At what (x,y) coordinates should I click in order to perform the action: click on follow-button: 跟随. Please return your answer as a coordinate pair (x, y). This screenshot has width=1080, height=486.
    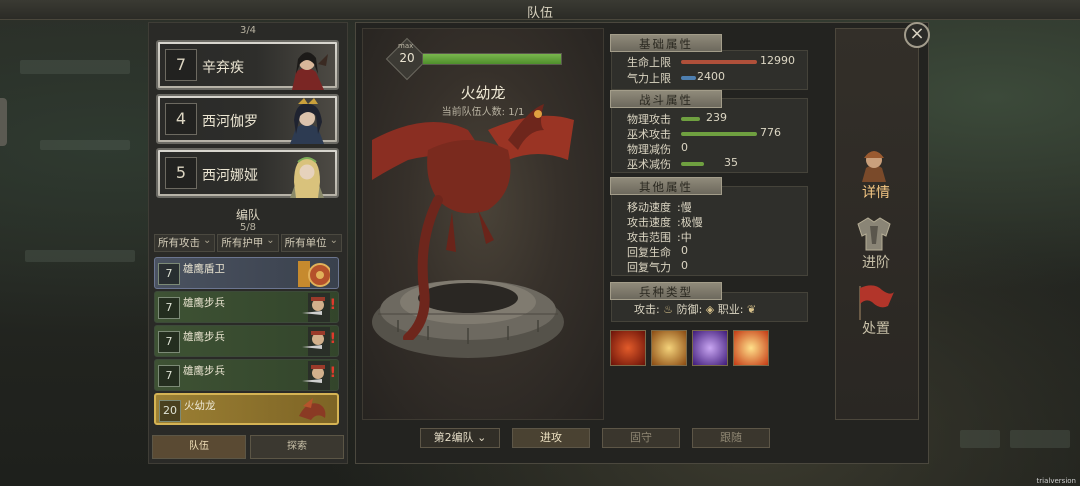
    Looking at the image, I should click on (731, 438).